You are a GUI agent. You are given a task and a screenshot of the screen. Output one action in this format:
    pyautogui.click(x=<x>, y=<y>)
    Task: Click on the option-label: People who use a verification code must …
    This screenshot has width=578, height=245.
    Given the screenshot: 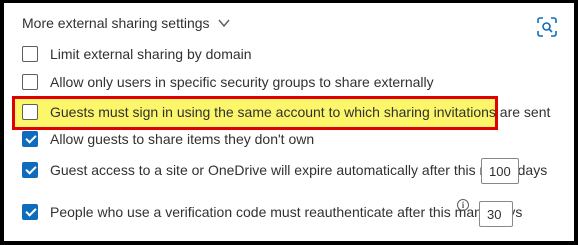 What is the action you would take?
    pyautogui.click(x=286, y=212)
    